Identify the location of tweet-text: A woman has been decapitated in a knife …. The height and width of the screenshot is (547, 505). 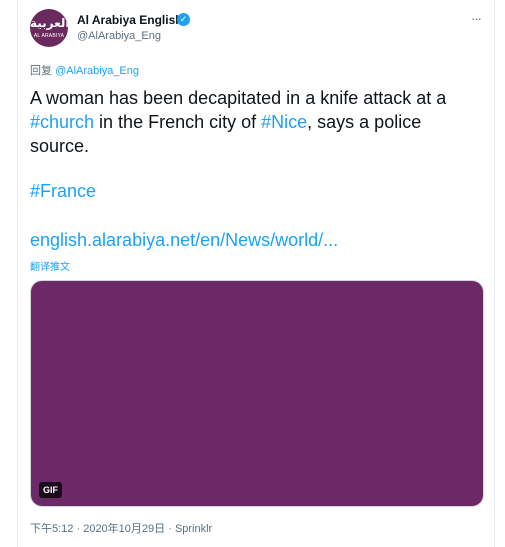
(250, 122).